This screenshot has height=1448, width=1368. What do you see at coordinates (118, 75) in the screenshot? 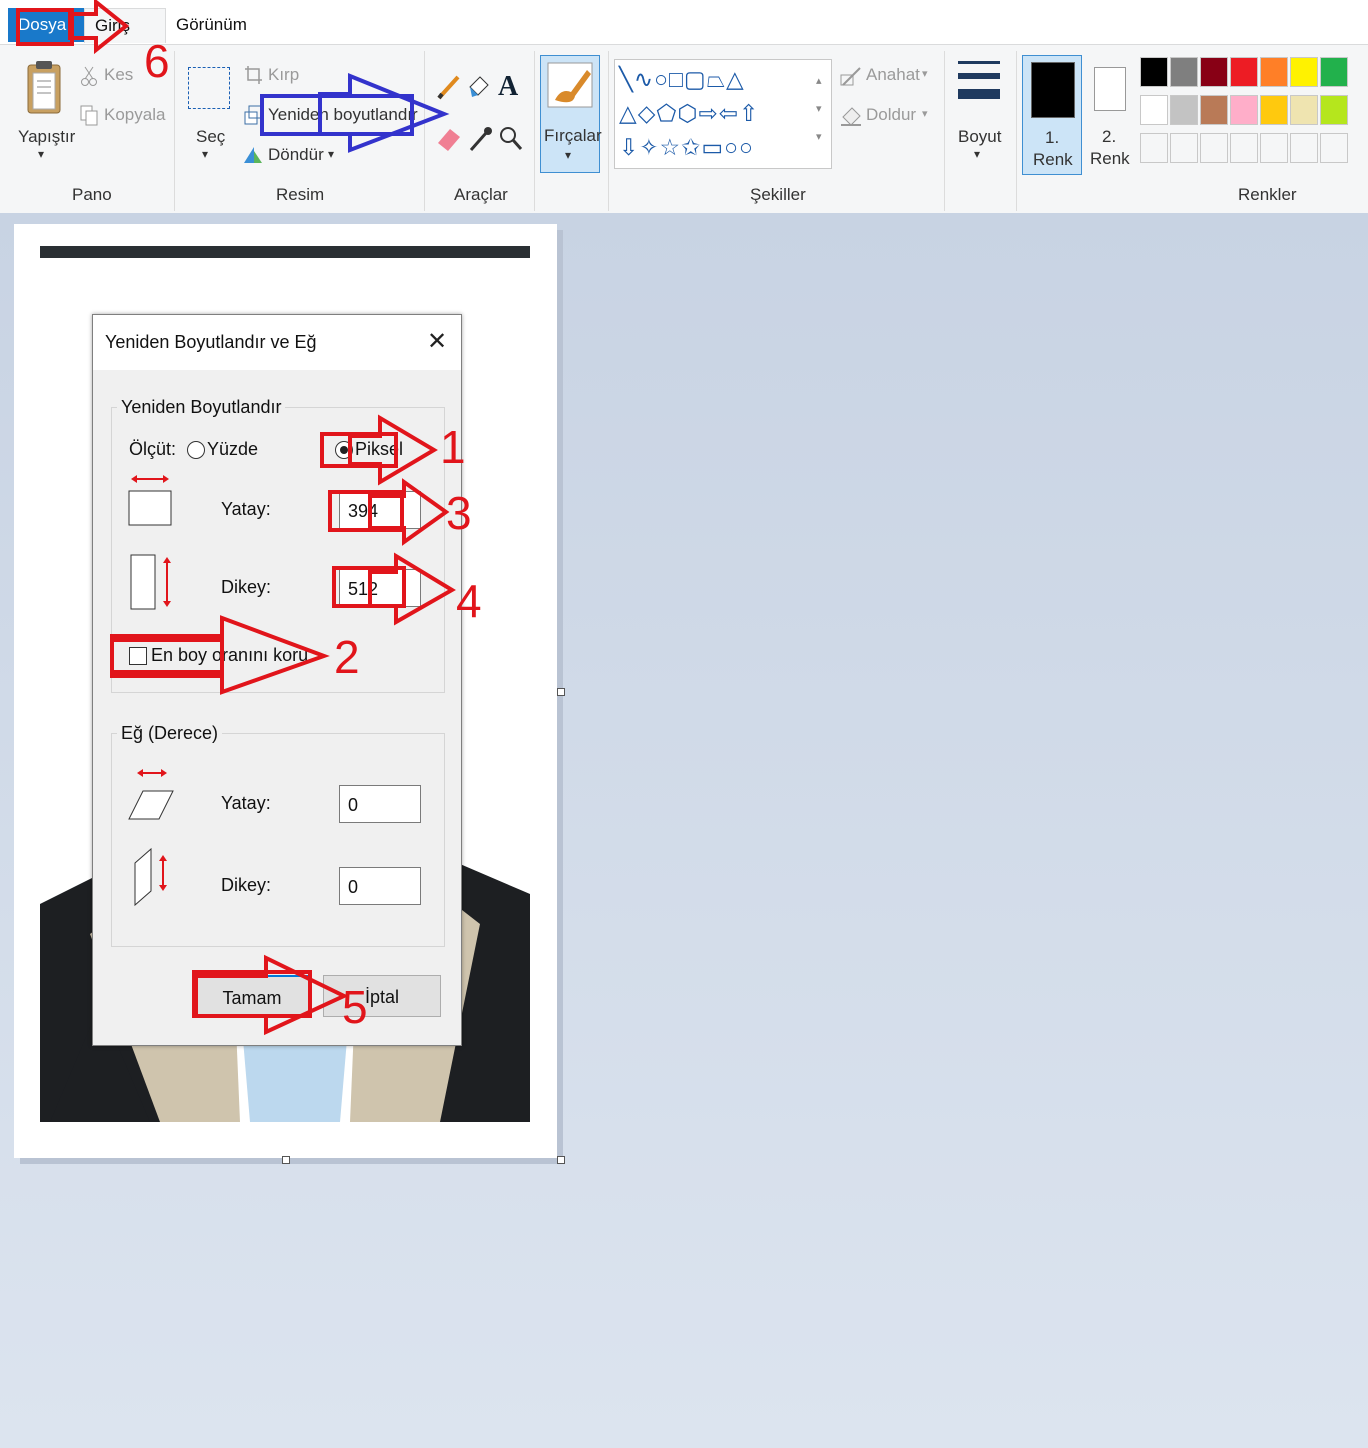
I see `cut-button: Kes` at bounding box center [118, 75].